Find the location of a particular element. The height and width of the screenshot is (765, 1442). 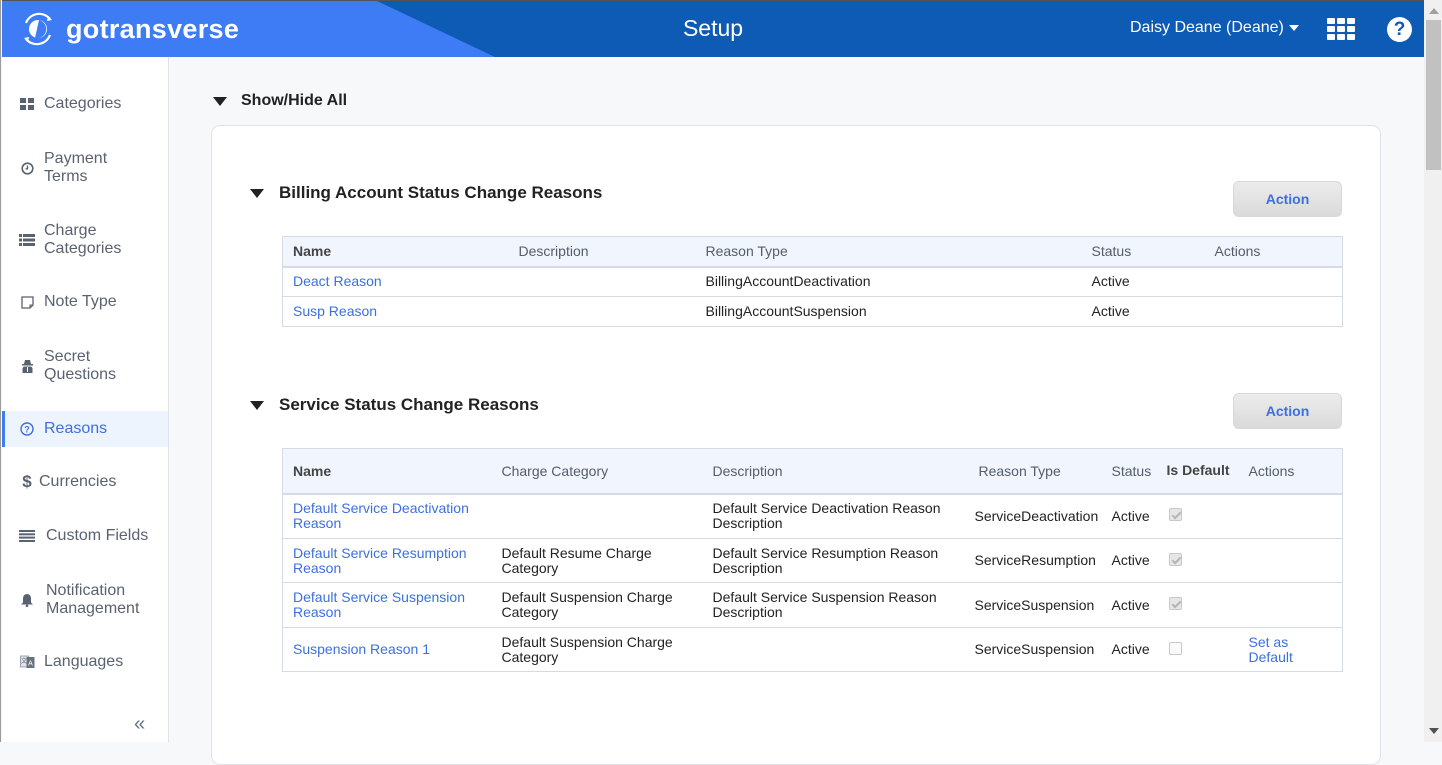

clock-icon is located at coordinates (27, 168).